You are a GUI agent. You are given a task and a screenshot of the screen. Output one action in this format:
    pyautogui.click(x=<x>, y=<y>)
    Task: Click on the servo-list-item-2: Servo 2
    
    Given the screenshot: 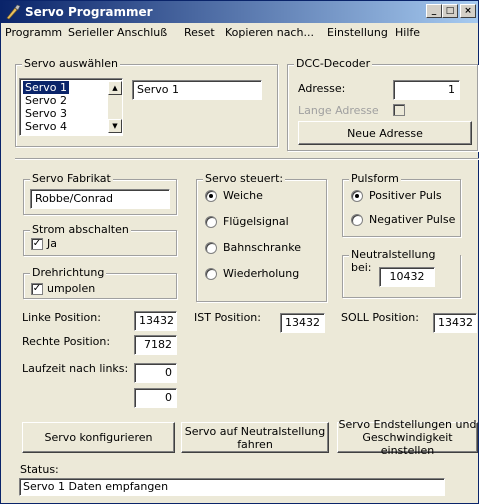 What is the action you would take?
    pyautogui.click(x=46, y=100)
    